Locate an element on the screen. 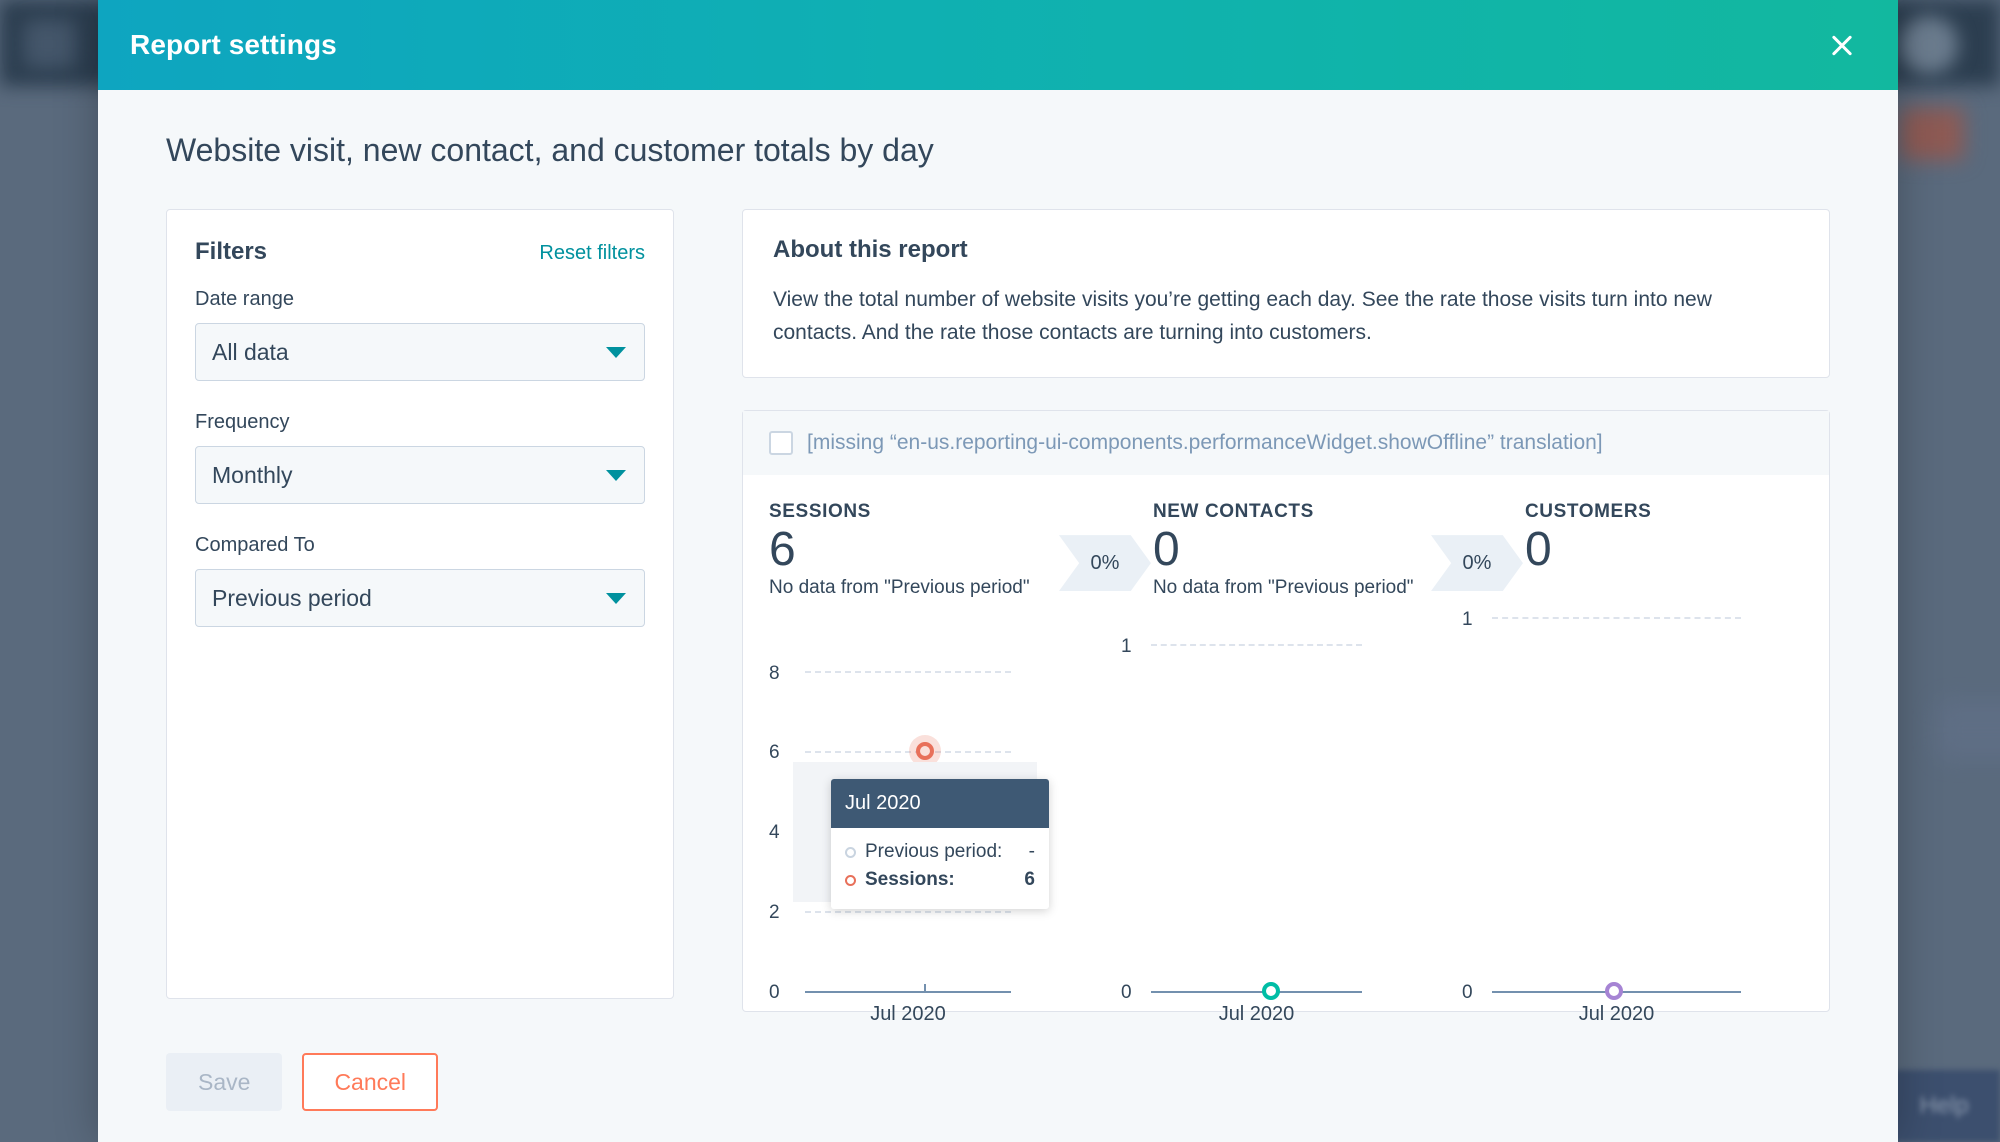  metric-label: CUSTOMERS is located at coordinates (1588, 512).